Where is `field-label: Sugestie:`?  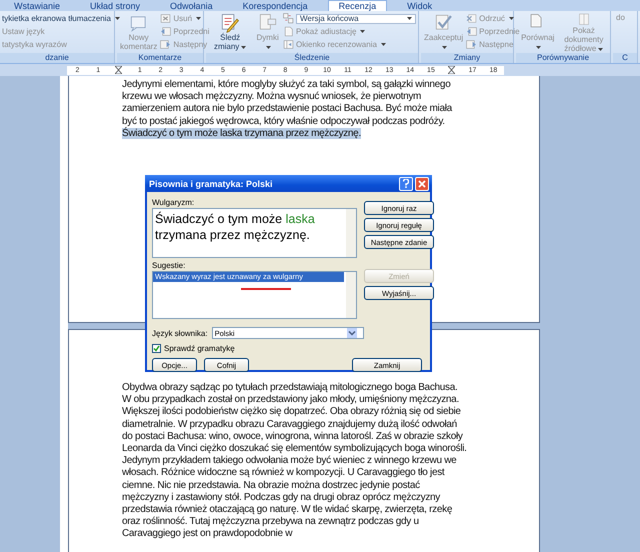 field-label: Sugestie: is located at coordinates (169, 266).